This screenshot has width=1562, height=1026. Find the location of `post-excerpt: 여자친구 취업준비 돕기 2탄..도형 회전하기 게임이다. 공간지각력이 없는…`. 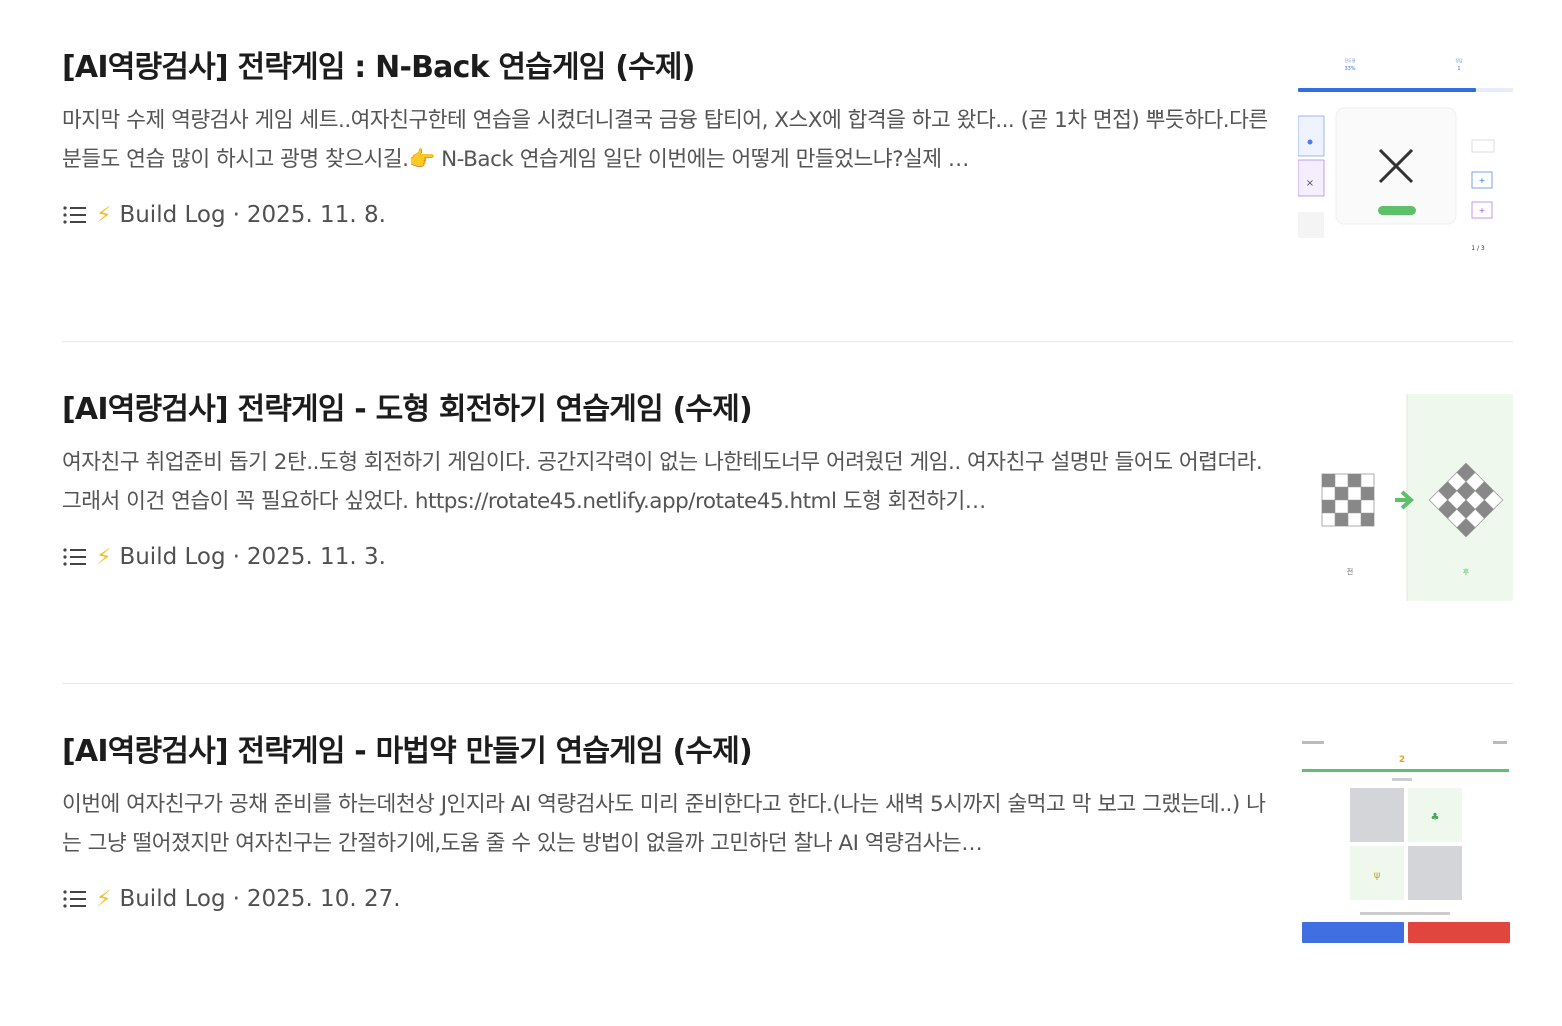

post-excerpt: 여자친구 취업준비 돕기 2탄..도형 회전하기 게임이다. 공간지각력이 없는… is located at coordinates (666, 482).